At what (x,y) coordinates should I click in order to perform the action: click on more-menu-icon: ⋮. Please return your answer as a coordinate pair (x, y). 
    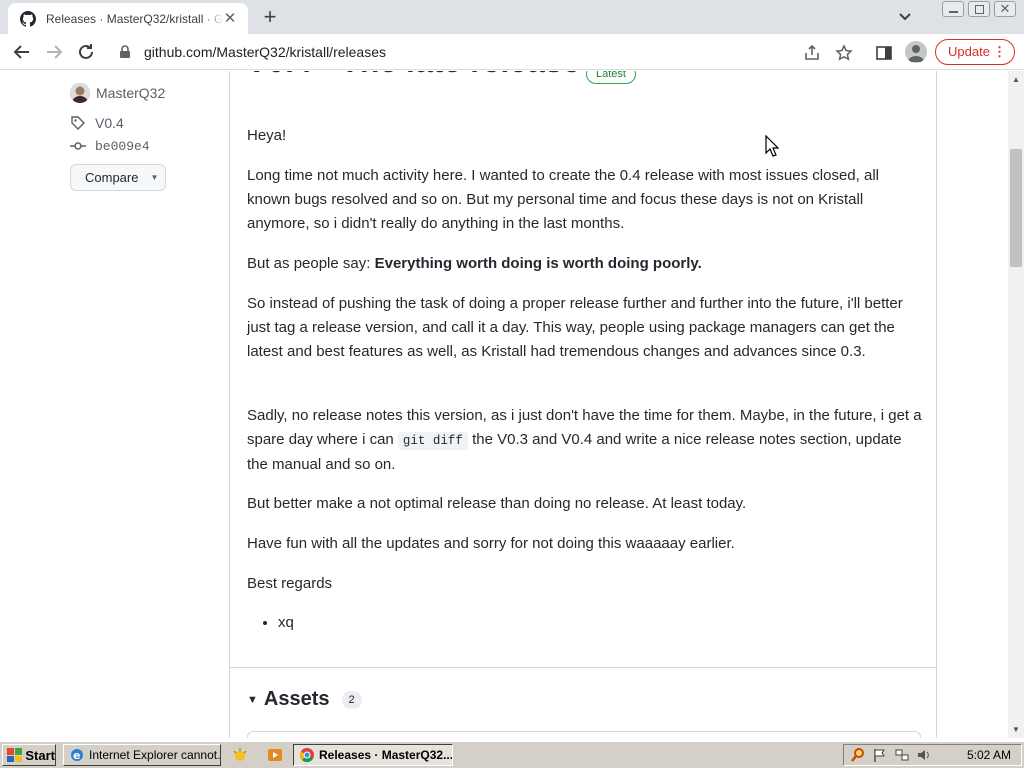
    Looking at the image, I should click on (999, 51).